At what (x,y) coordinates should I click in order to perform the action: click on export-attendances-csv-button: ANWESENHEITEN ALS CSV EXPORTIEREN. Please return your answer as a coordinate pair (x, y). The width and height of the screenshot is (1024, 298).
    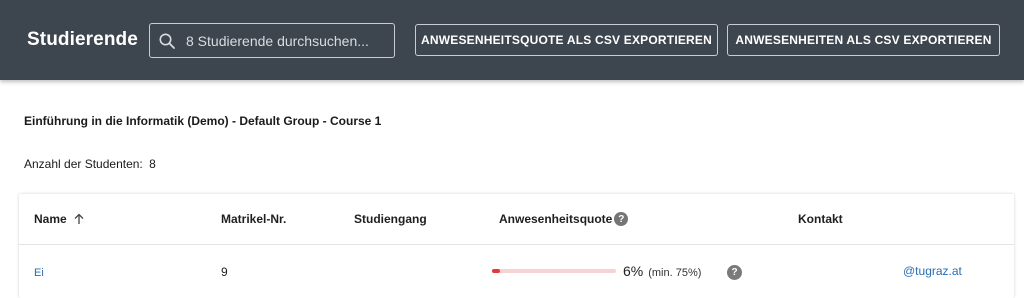
    Looking at the image, I should click on (863, 40).